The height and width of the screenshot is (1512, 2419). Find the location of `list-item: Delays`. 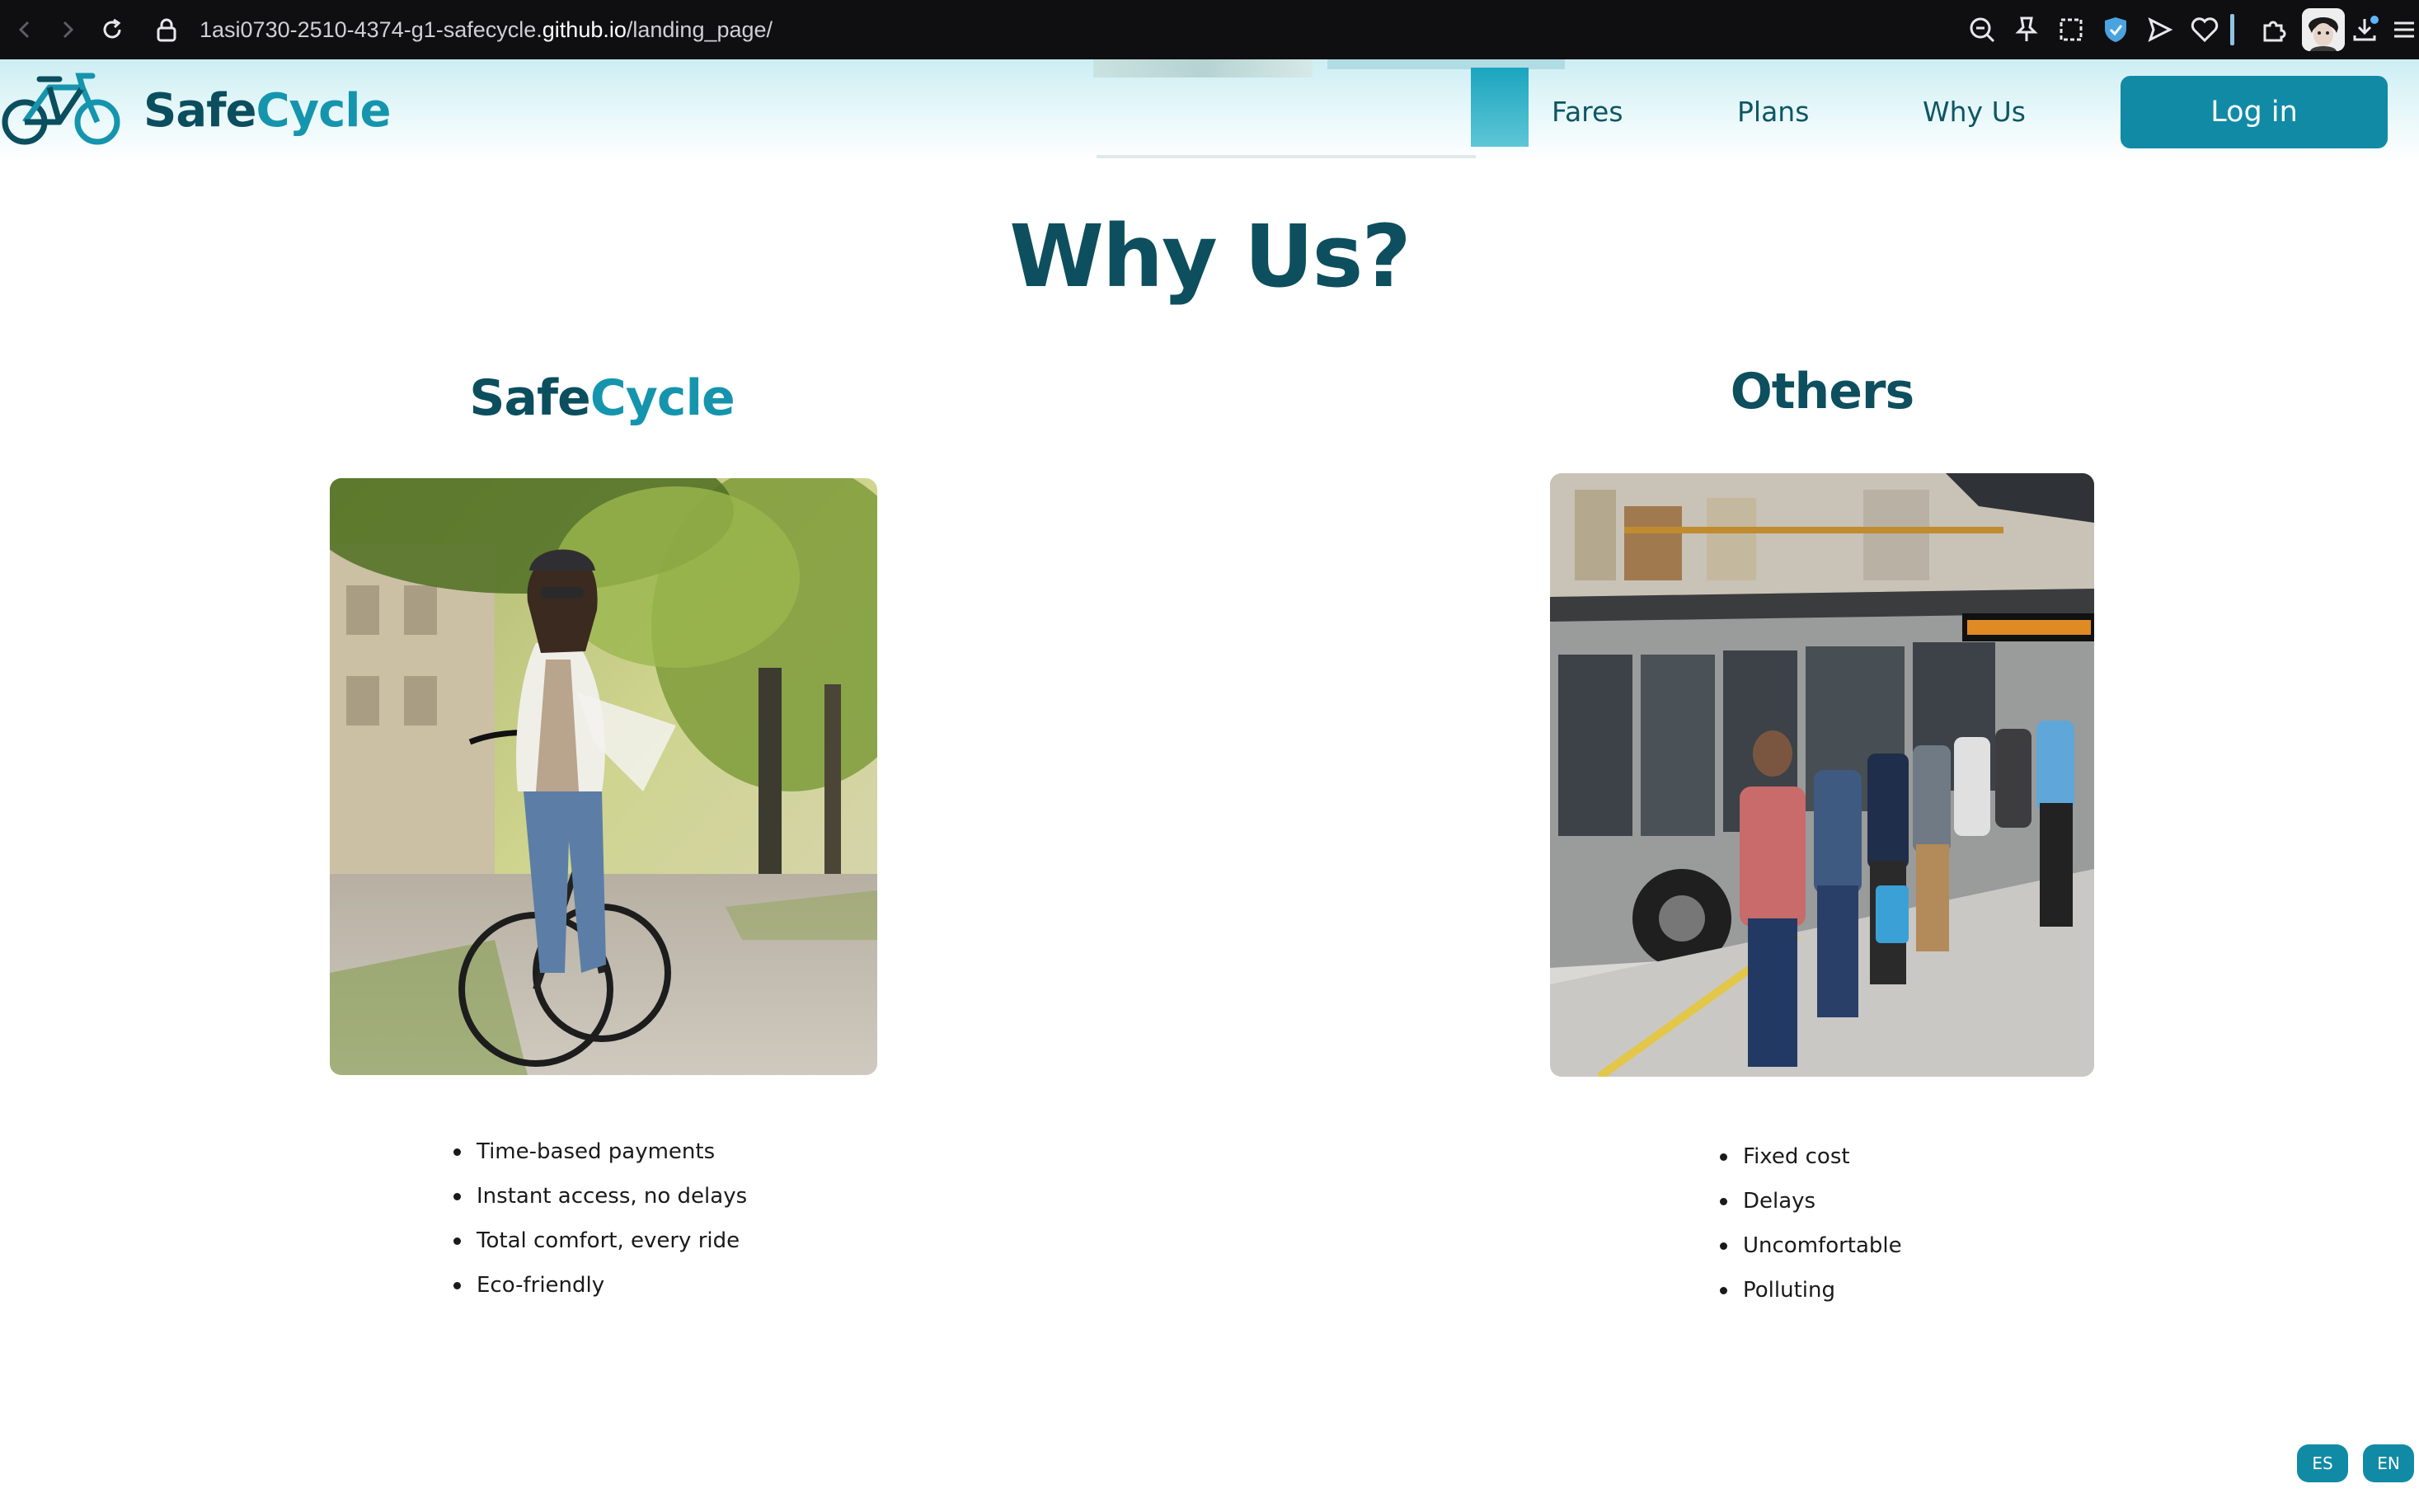

list-item: Delays is located at coordinates (1811, 1201).